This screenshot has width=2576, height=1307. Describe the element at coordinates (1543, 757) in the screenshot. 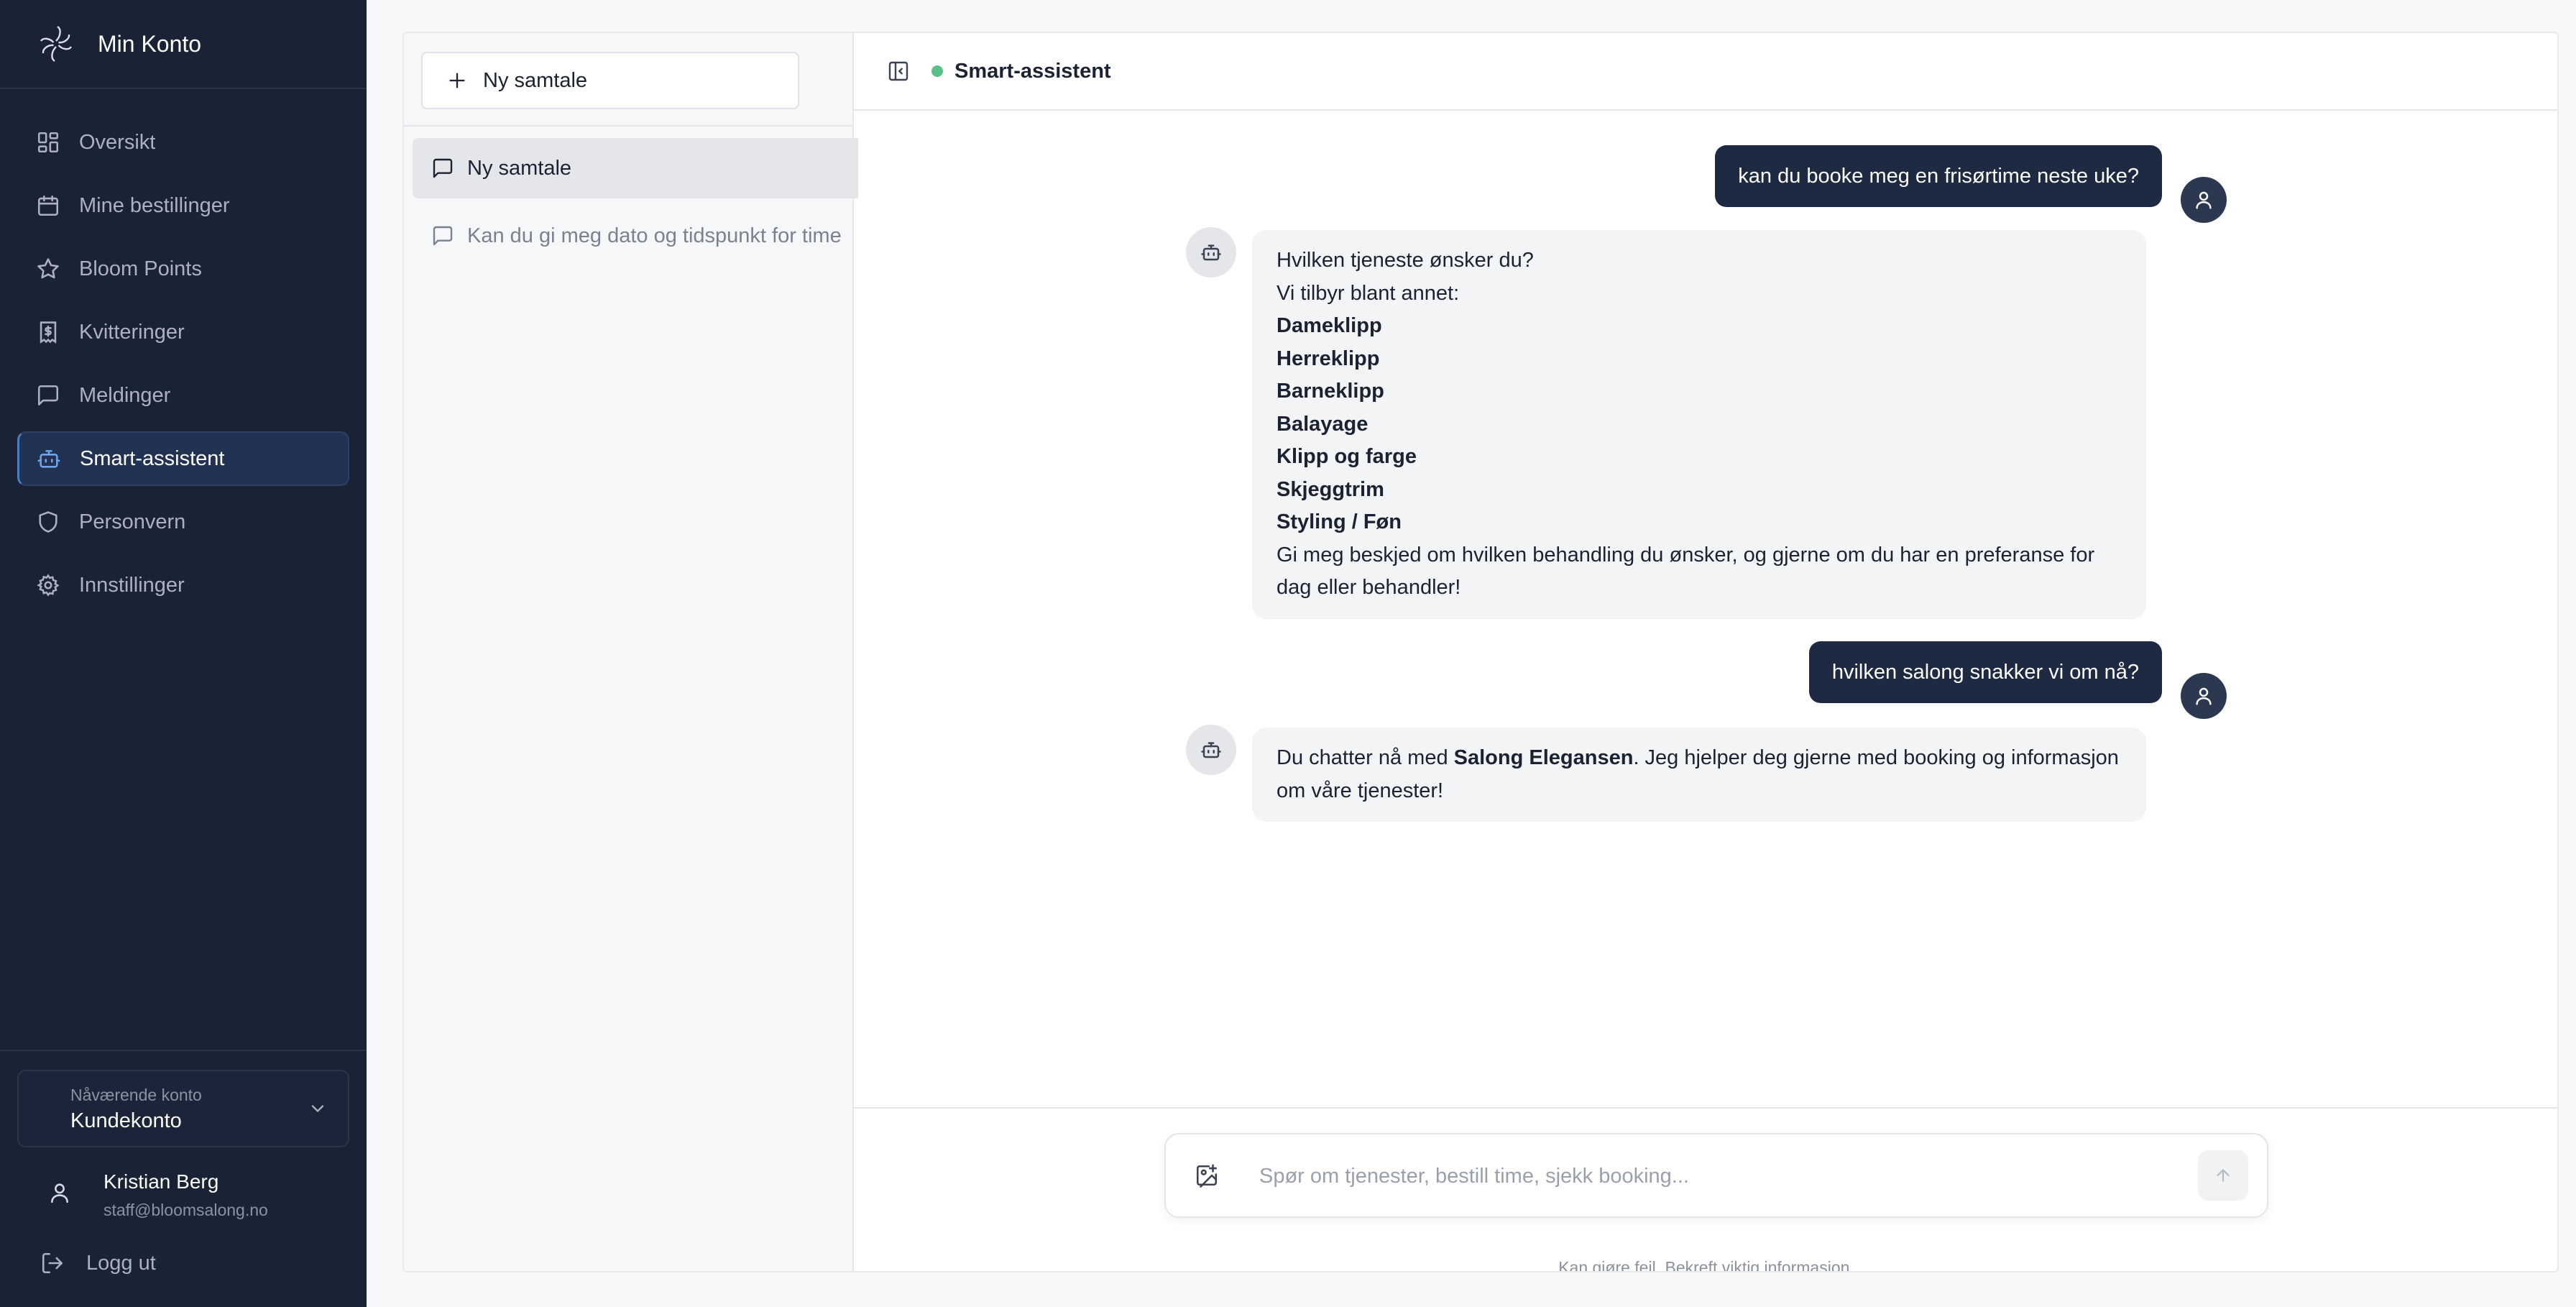

I see `salon-name: Salong Elegansen` at that location.